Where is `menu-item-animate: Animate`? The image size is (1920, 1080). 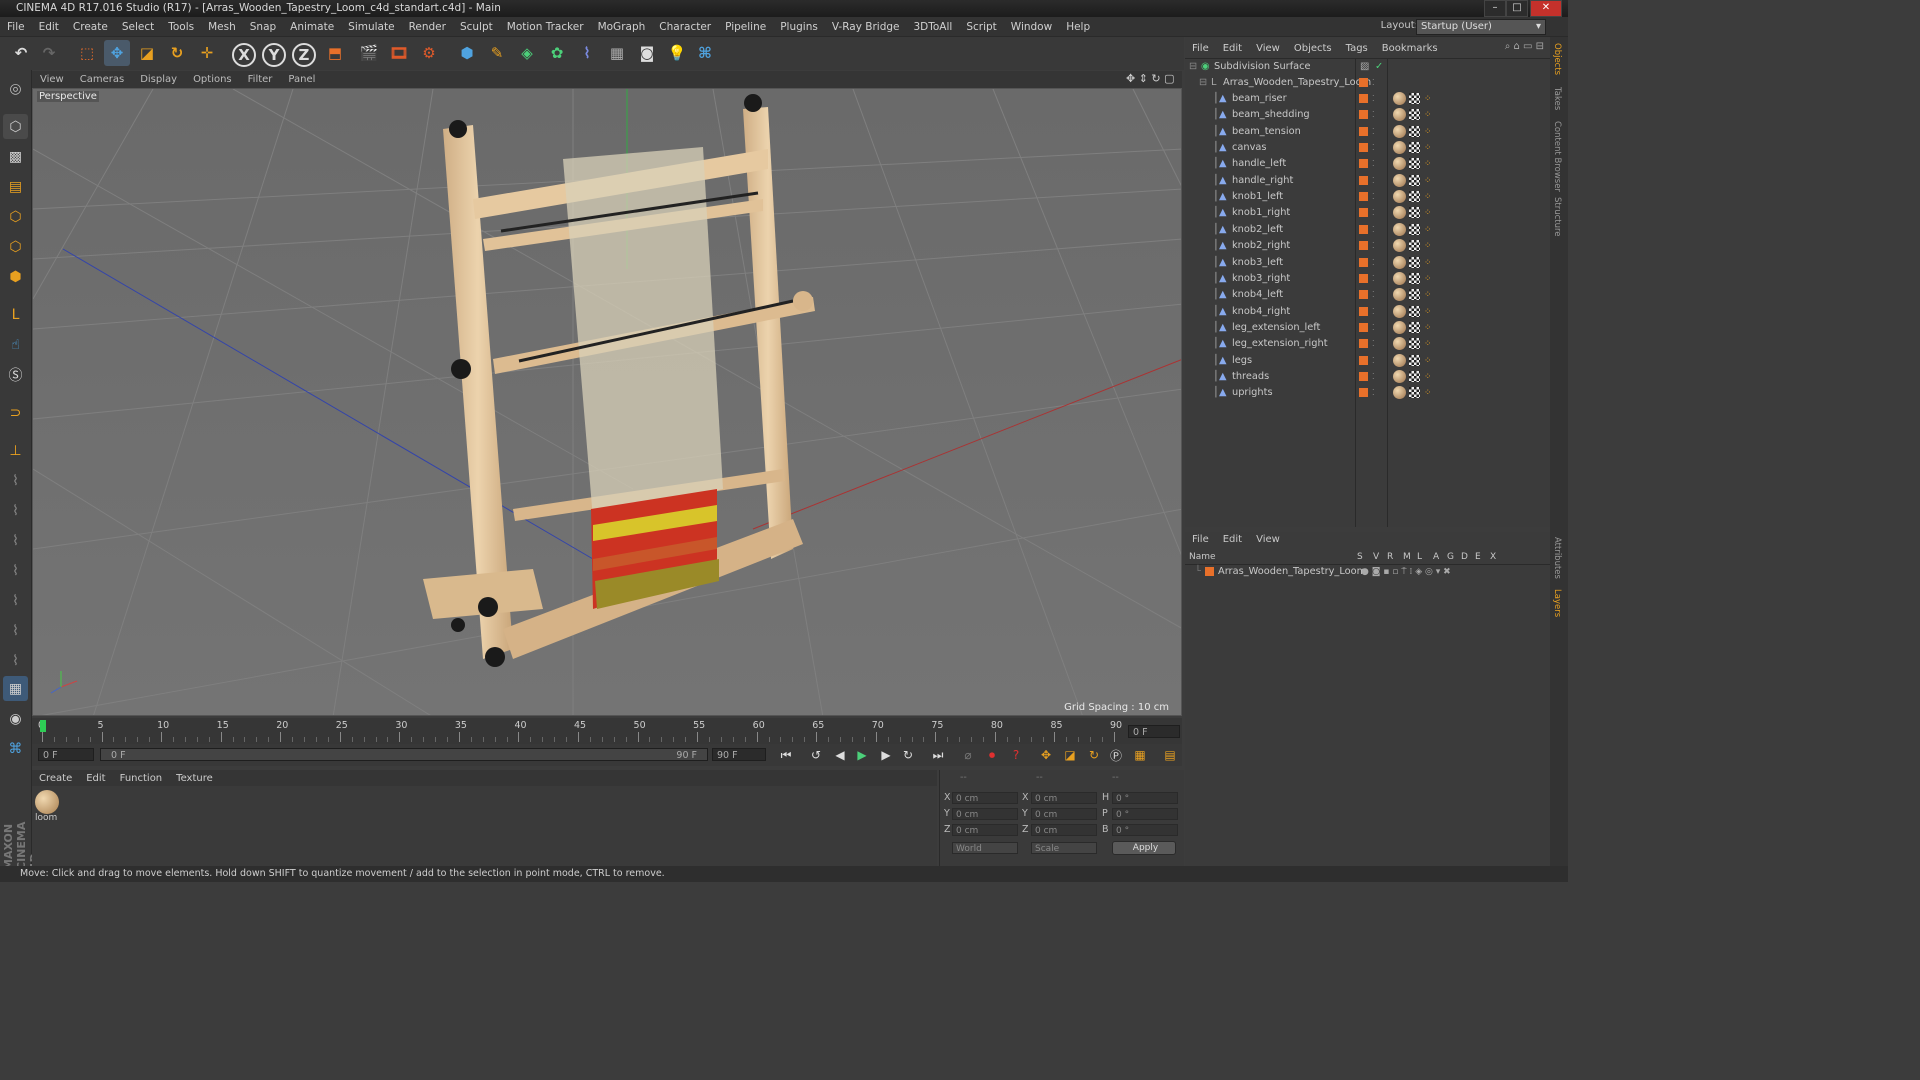
menu-item-animate: Animate is located at coordinates (312, 27).